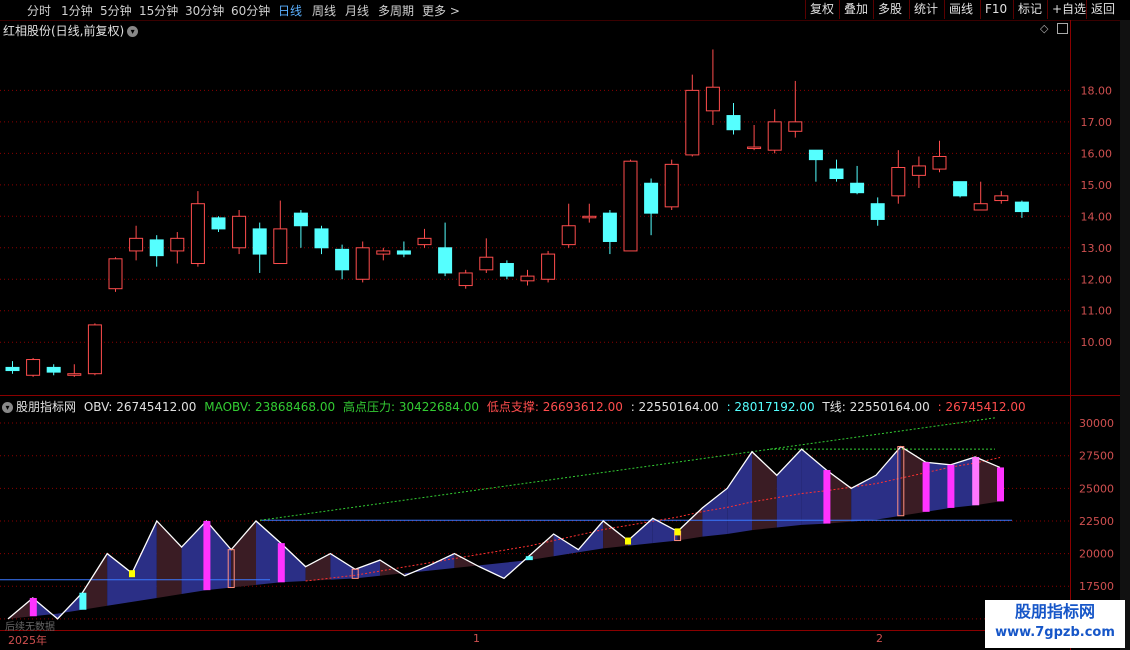  I want to click on date-month-2: 2, so click(879, 638).